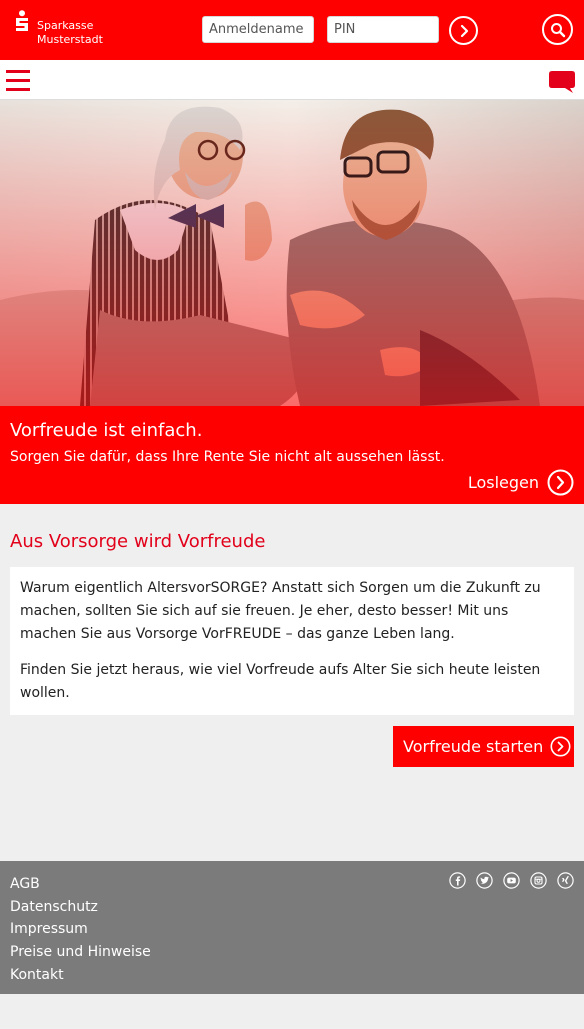 The image size is (584, 1029). I want to click on section-heading: Aus Vorsorge wird Vorfreude, so click(138, 541).